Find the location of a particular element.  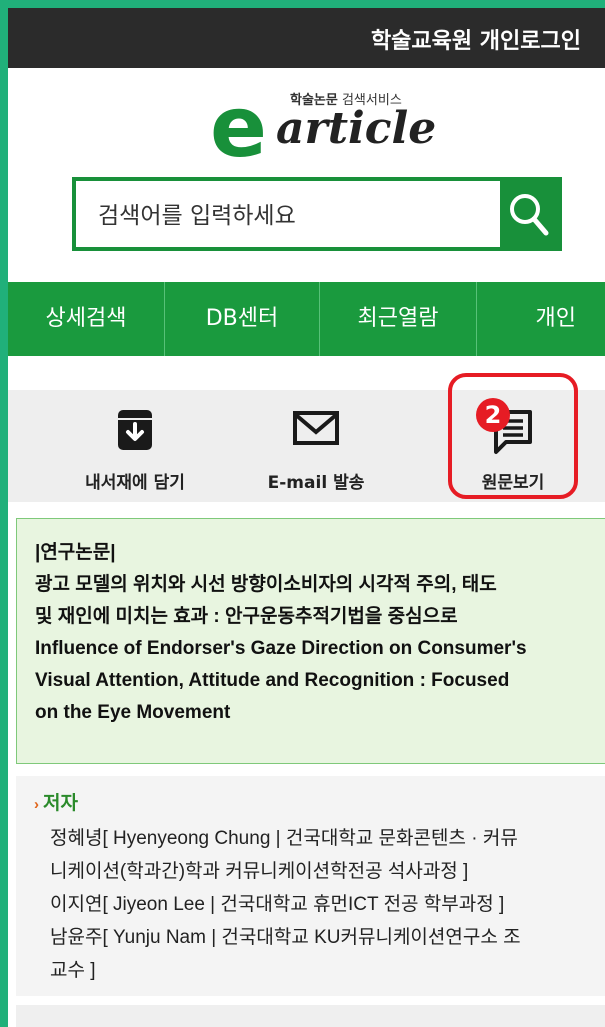

author-line: 교수 ] is located at coordinates (73, 970).